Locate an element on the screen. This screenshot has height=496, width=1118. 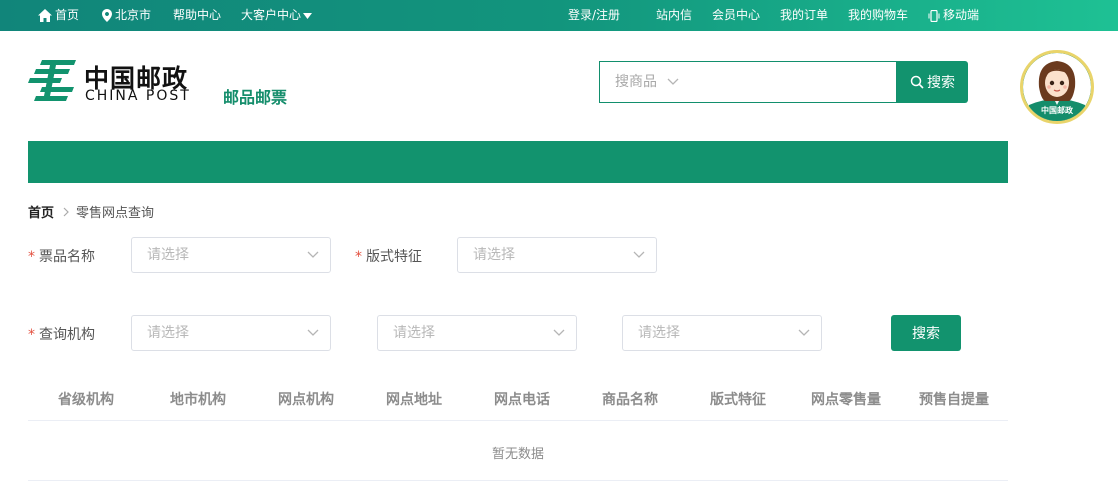
column-header: 省级机构 is located at coordinates (86, 400).